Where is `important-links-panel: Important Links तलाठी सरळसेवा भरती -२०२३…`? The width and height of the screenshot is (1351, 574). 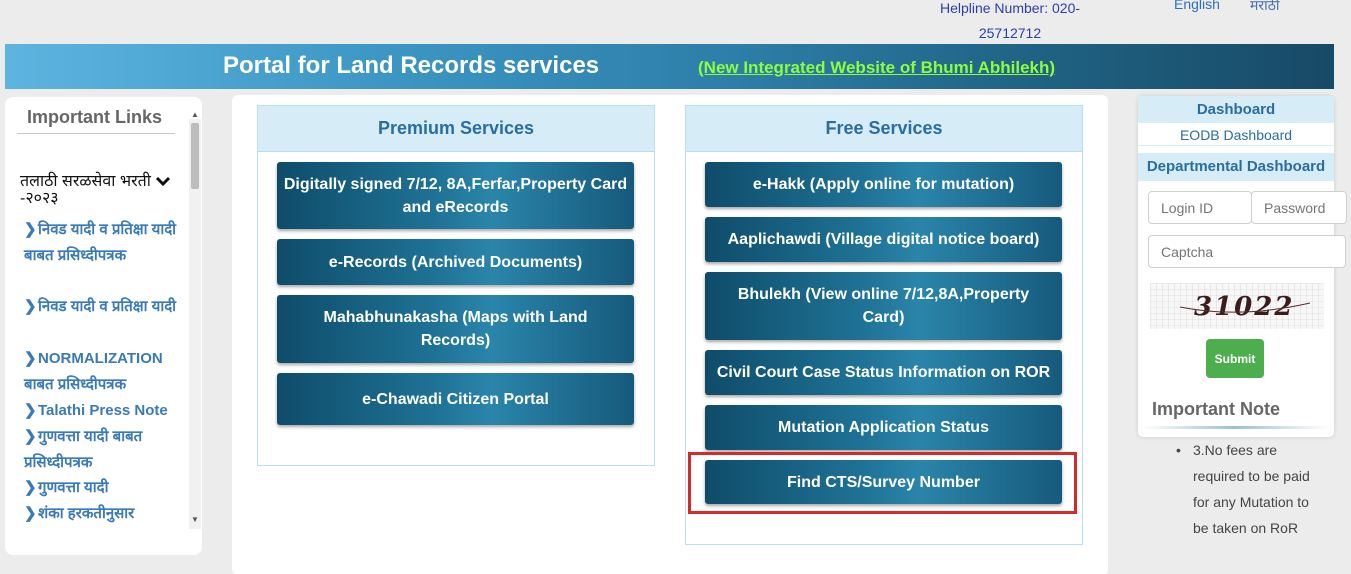 important-links-panel: Important Links तलाठी सरळसेवा भरती -२०२३… is located at coordinates (103, 326).